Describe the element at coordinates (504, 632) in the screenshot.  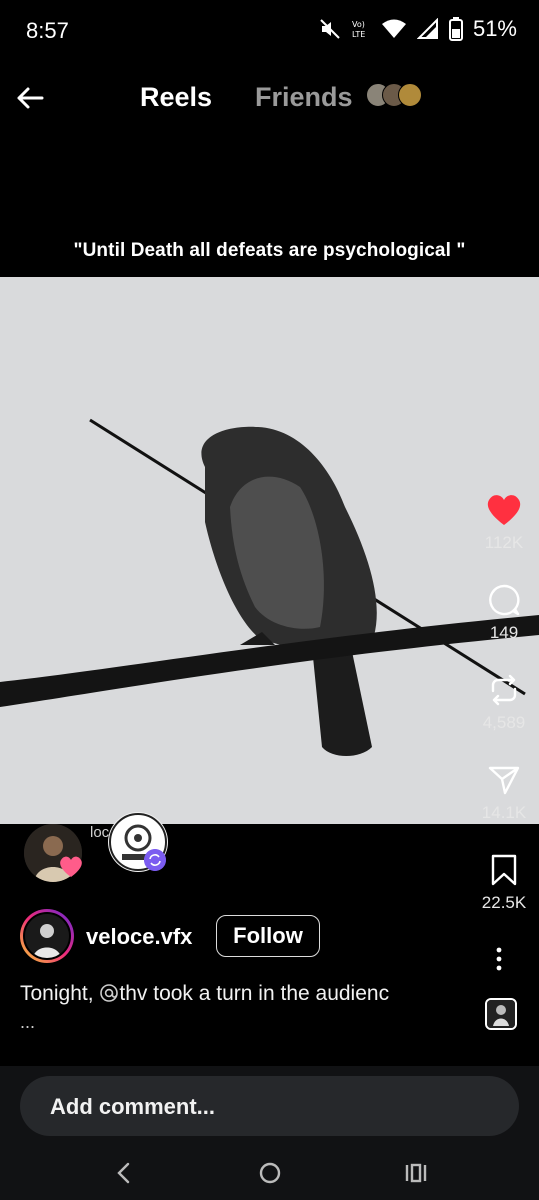
I see `comment-count: 149` at that location.